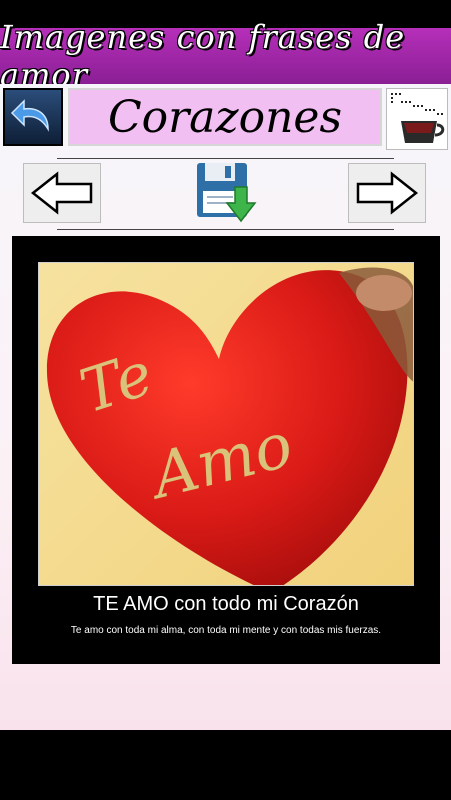  I want to click on undo-arrow-icon, so click(29, 115).